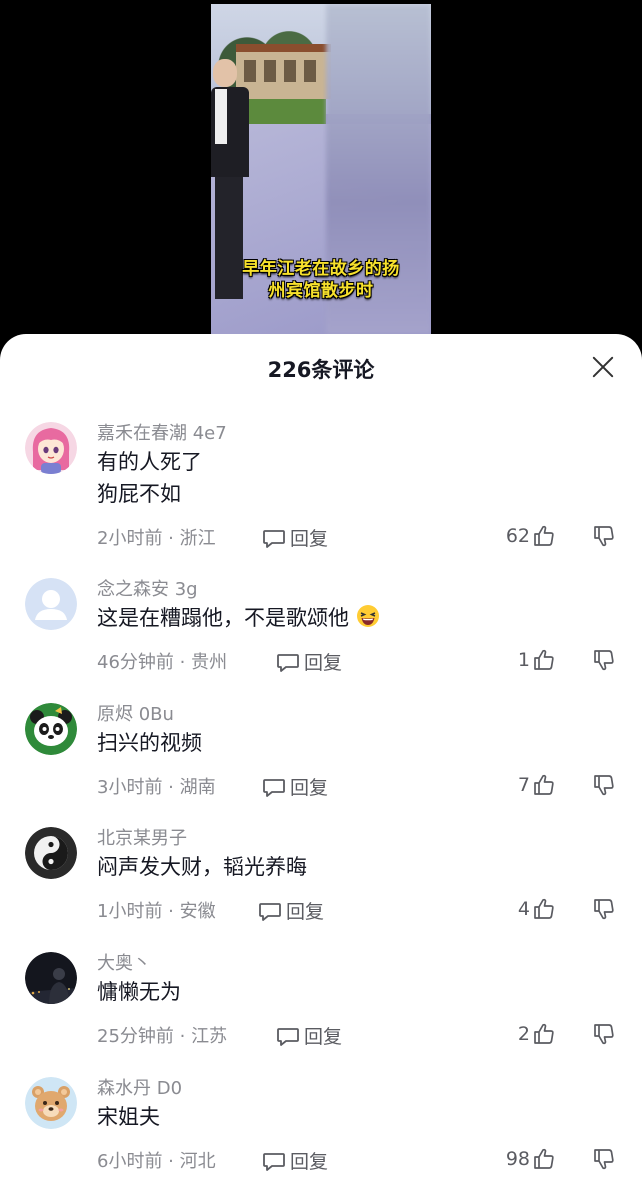 This screenshot has height=1200, width=642. Describe the element at coordinates (223, 618) in the screenshot. I see `comment-text-line: 这是在糟蹋他，不是歌颂他` at that location.